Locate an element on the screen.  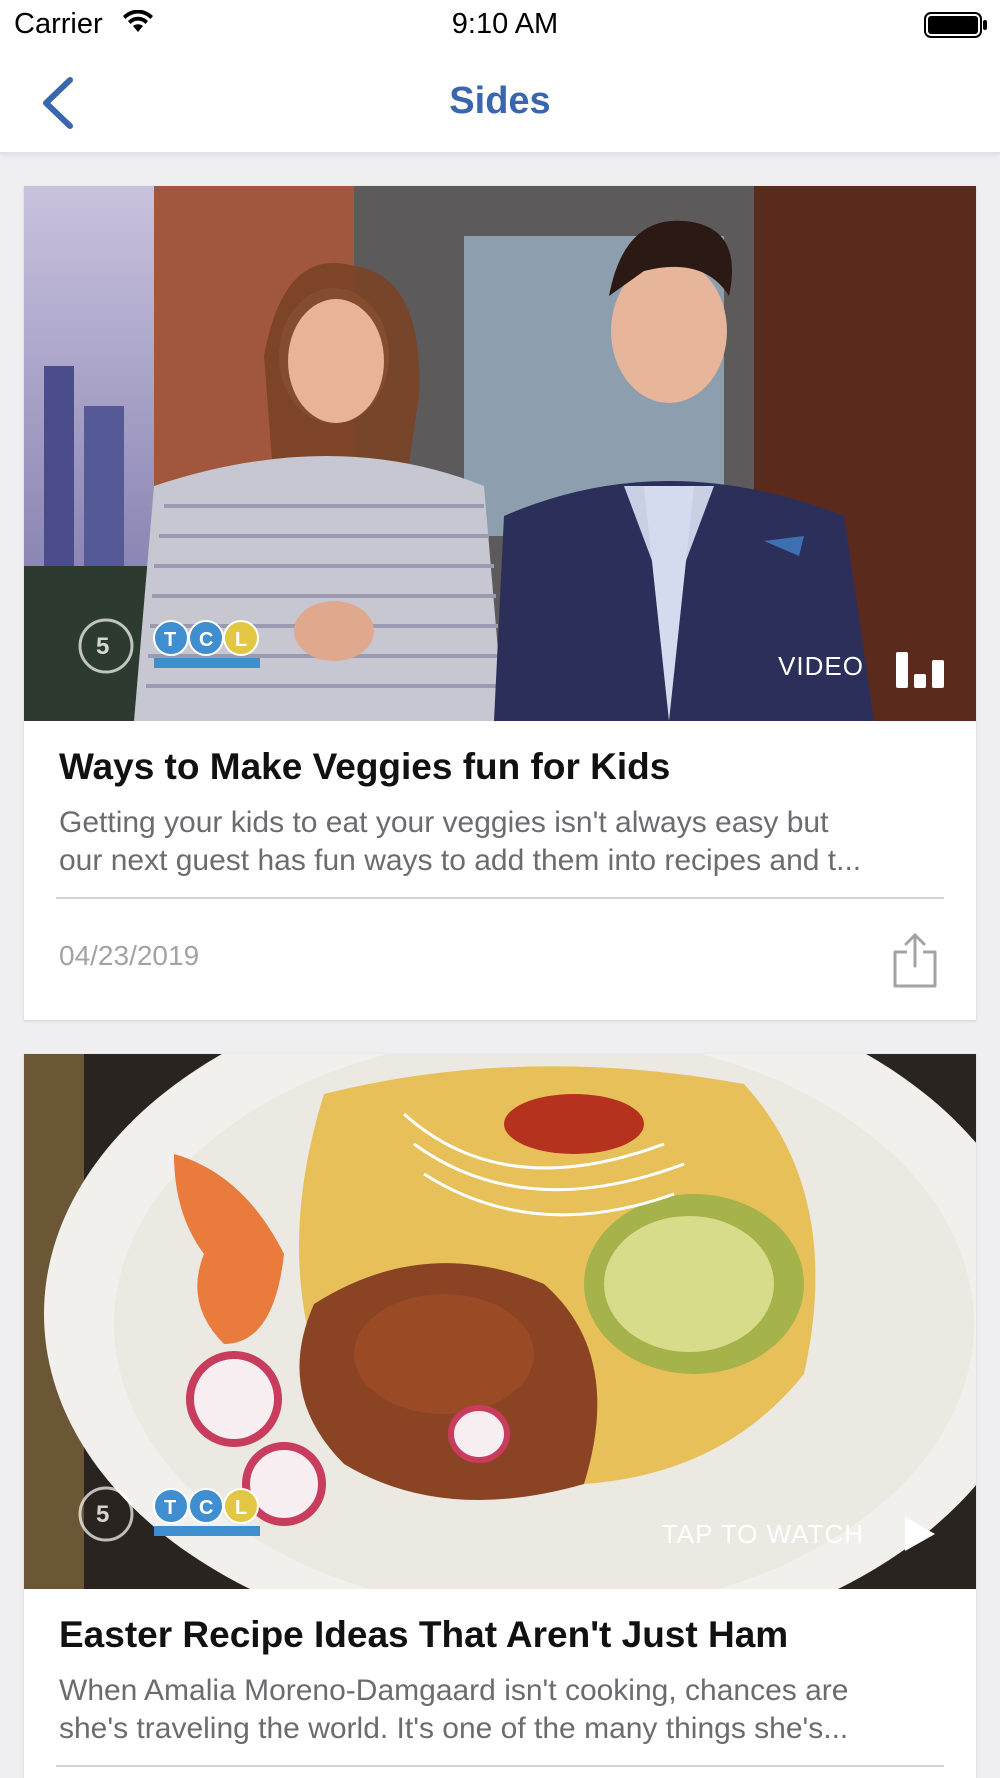
share-icon is located at coordinates (915, 959).